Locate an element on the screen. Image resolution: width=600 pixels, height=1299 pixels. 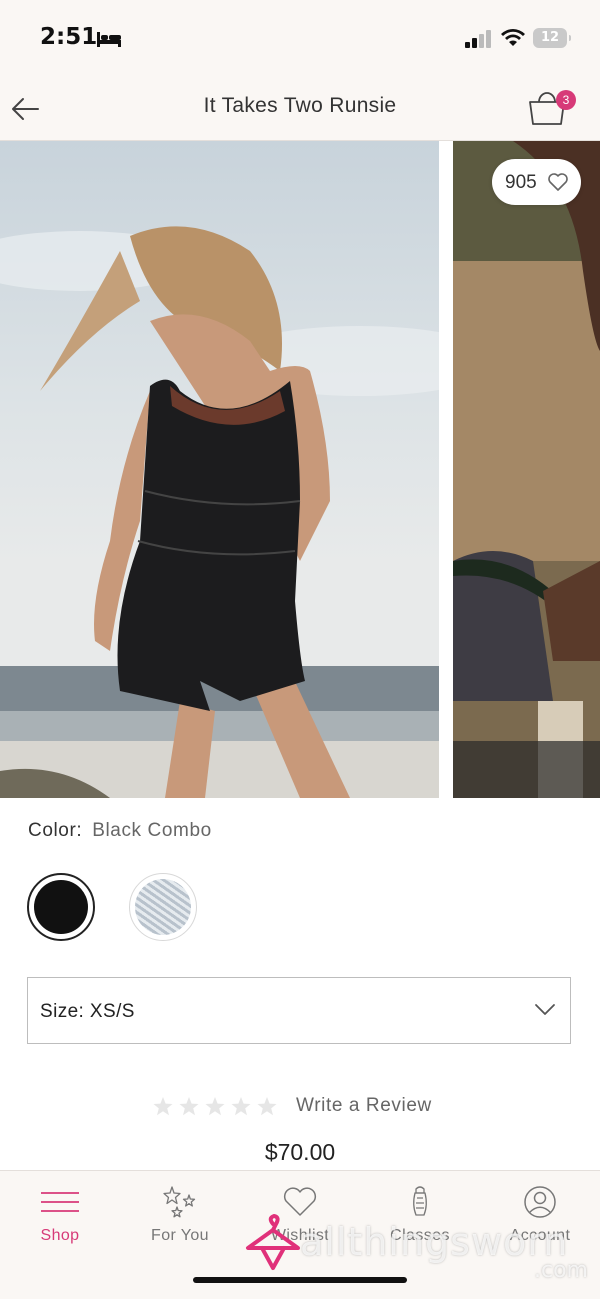
cart-count-badge: 3 is located at coordinates (566, 100).